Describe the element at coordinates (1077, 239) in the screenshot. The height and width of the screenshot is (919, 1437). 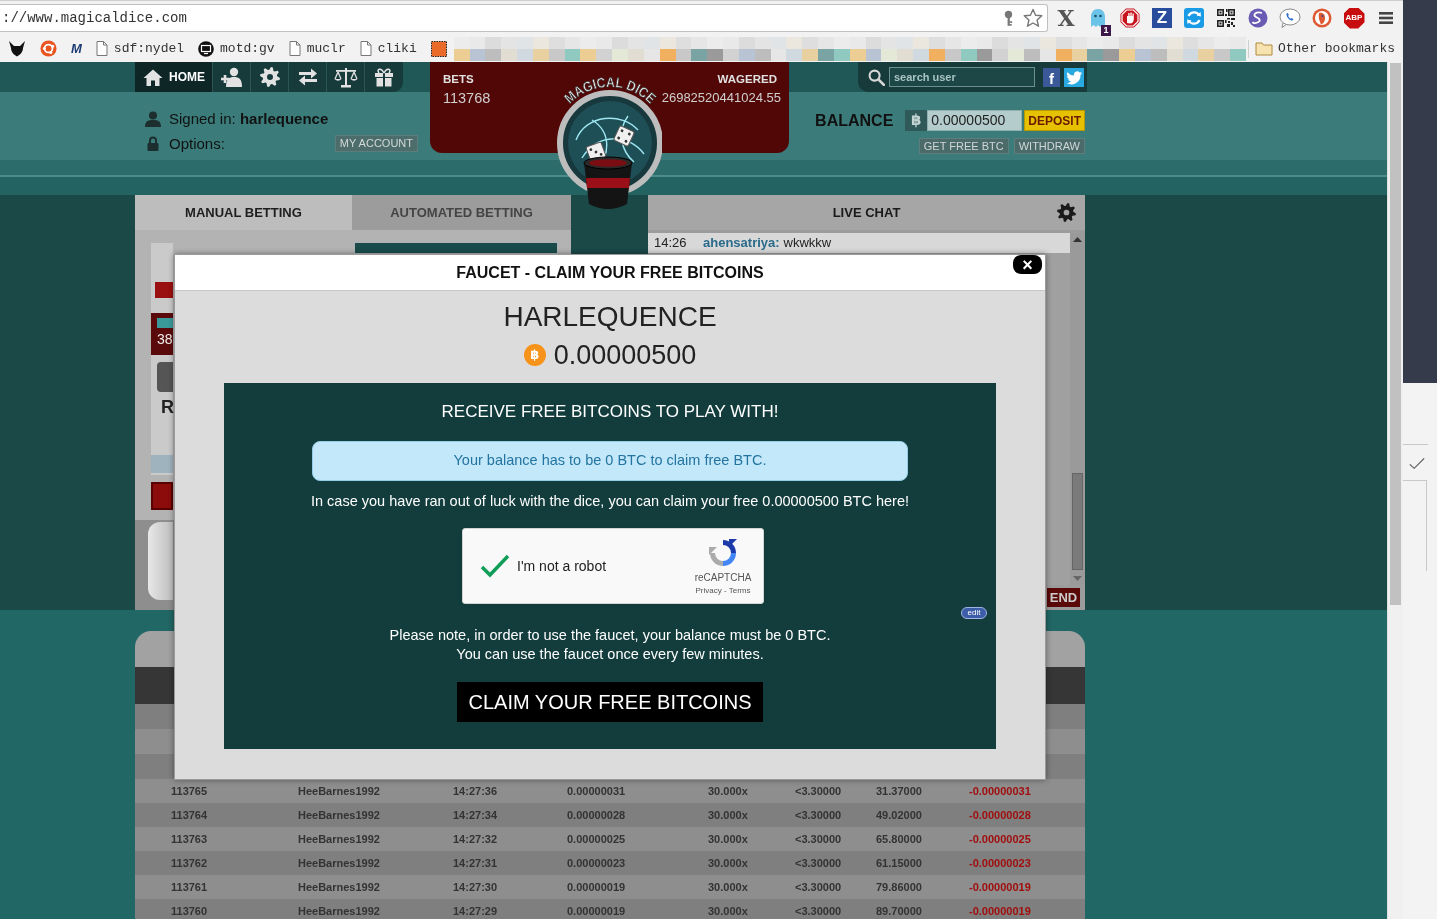
I see `scroll-up-icon` at that location.